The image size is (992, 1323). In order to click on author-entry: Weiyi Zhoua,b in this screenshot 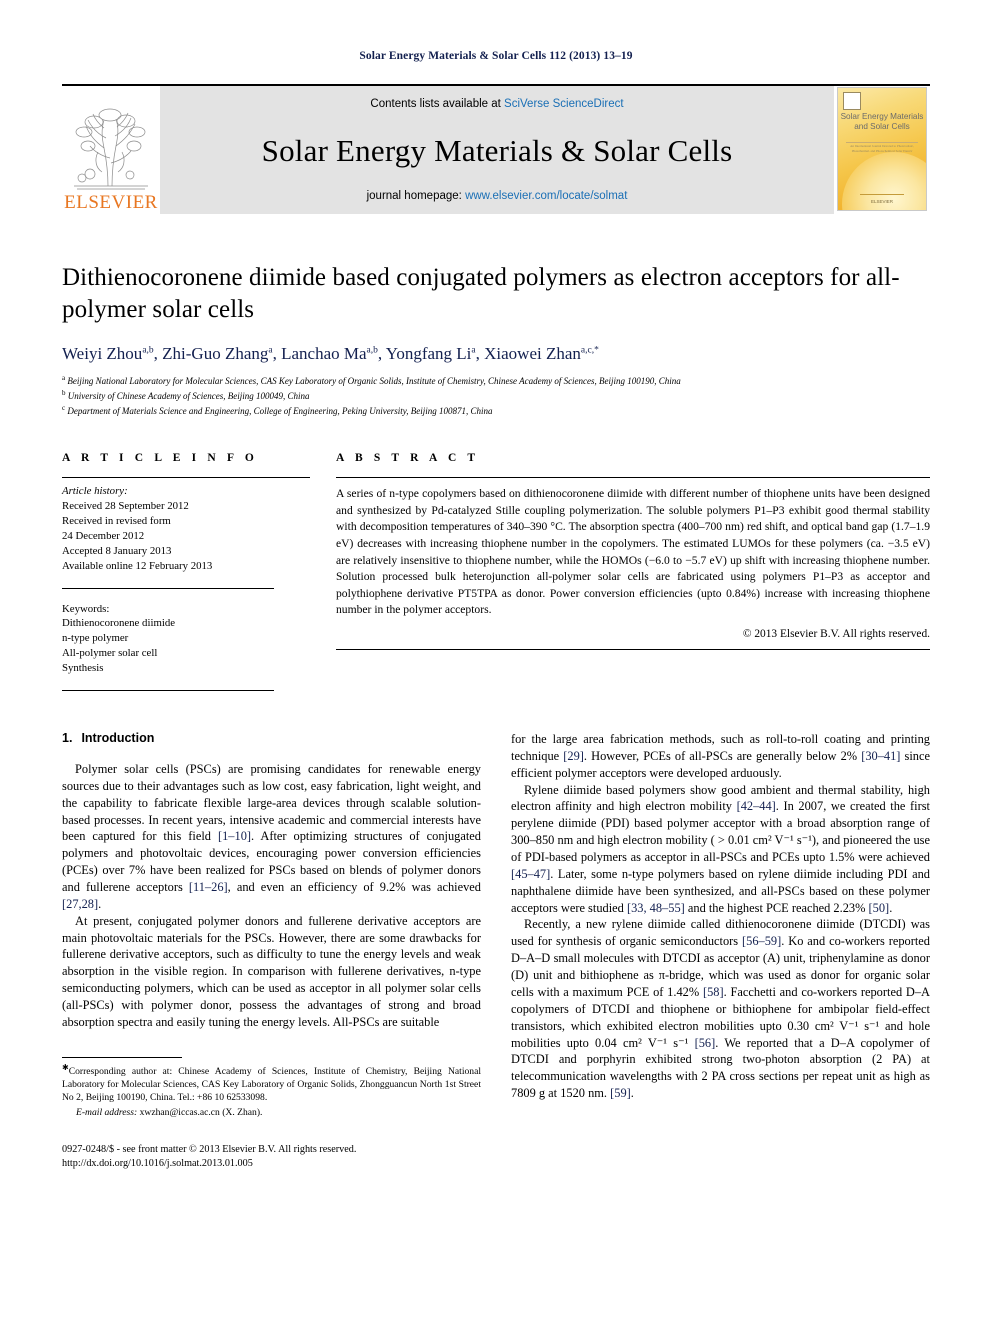, I will do `click(108, 353)`.